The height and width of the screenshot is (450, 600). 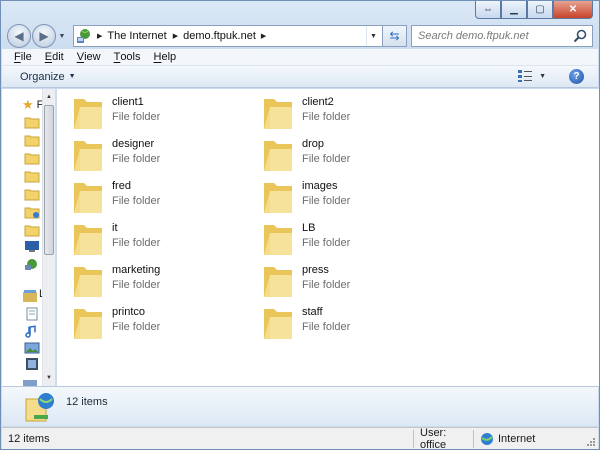 I want to click on minimize-button: ▁, so click(x=514, y=10).